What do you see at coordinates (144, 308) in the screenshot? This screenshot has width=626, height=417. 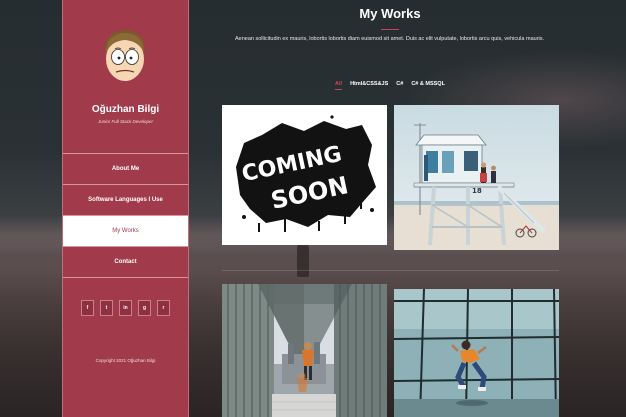 I see `github-icon: g` at bounding box center [144, 308].